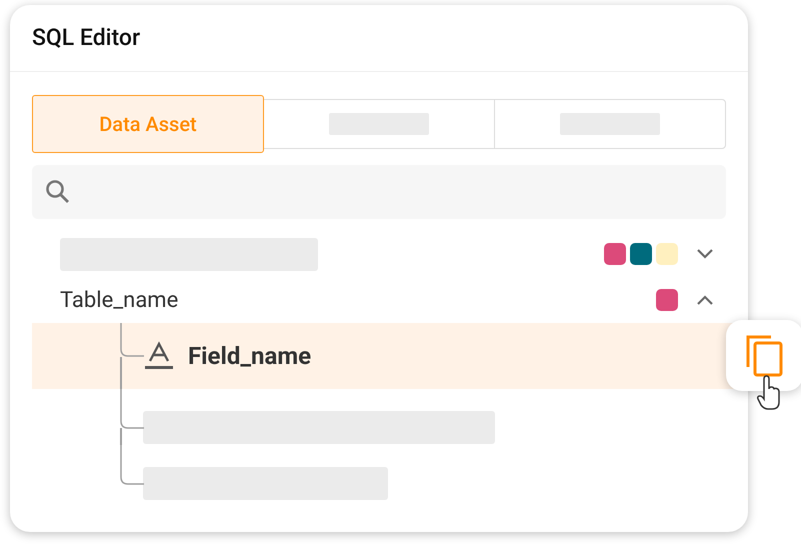  Describe the element at coordinates (159, 356) in the screenshot. I see `text-type-icon` at that location.